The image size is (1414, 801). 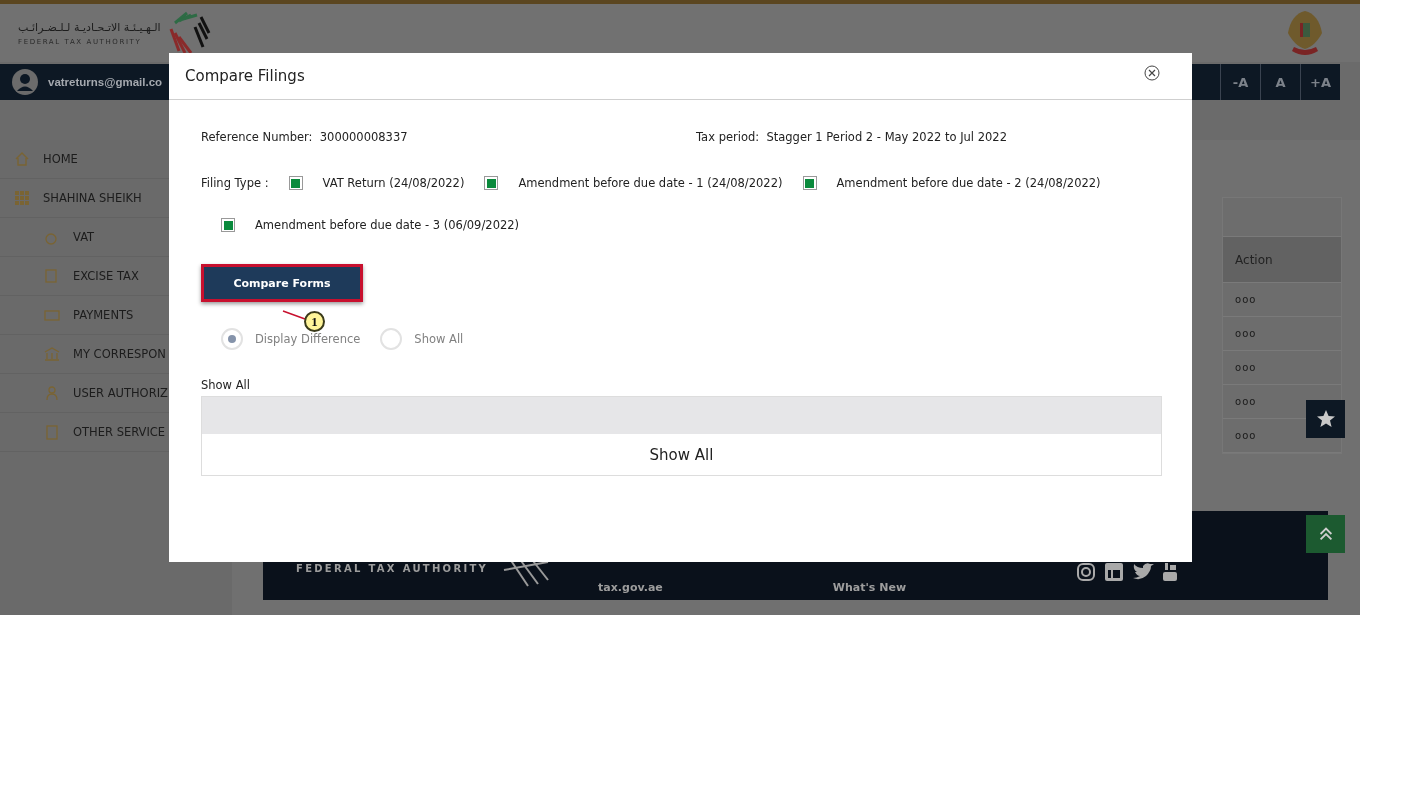 What do you see at coordinates (105, 82) in the screenshot?
I see `user-email: vatreturns@gmail.co` at bounding box center [105, 82].